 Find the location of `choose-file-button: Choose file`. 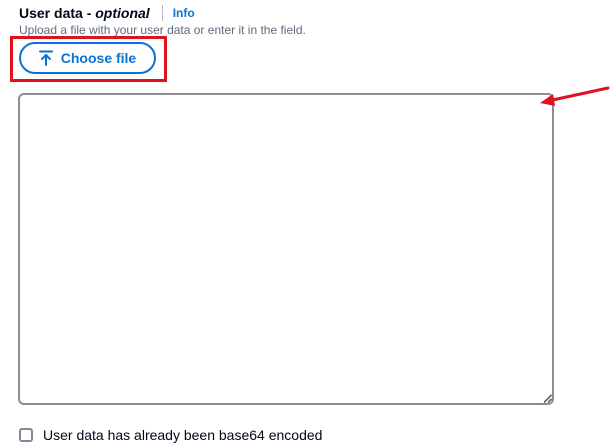

choose-file-button: Choose file is located at coordinates (87, 58).